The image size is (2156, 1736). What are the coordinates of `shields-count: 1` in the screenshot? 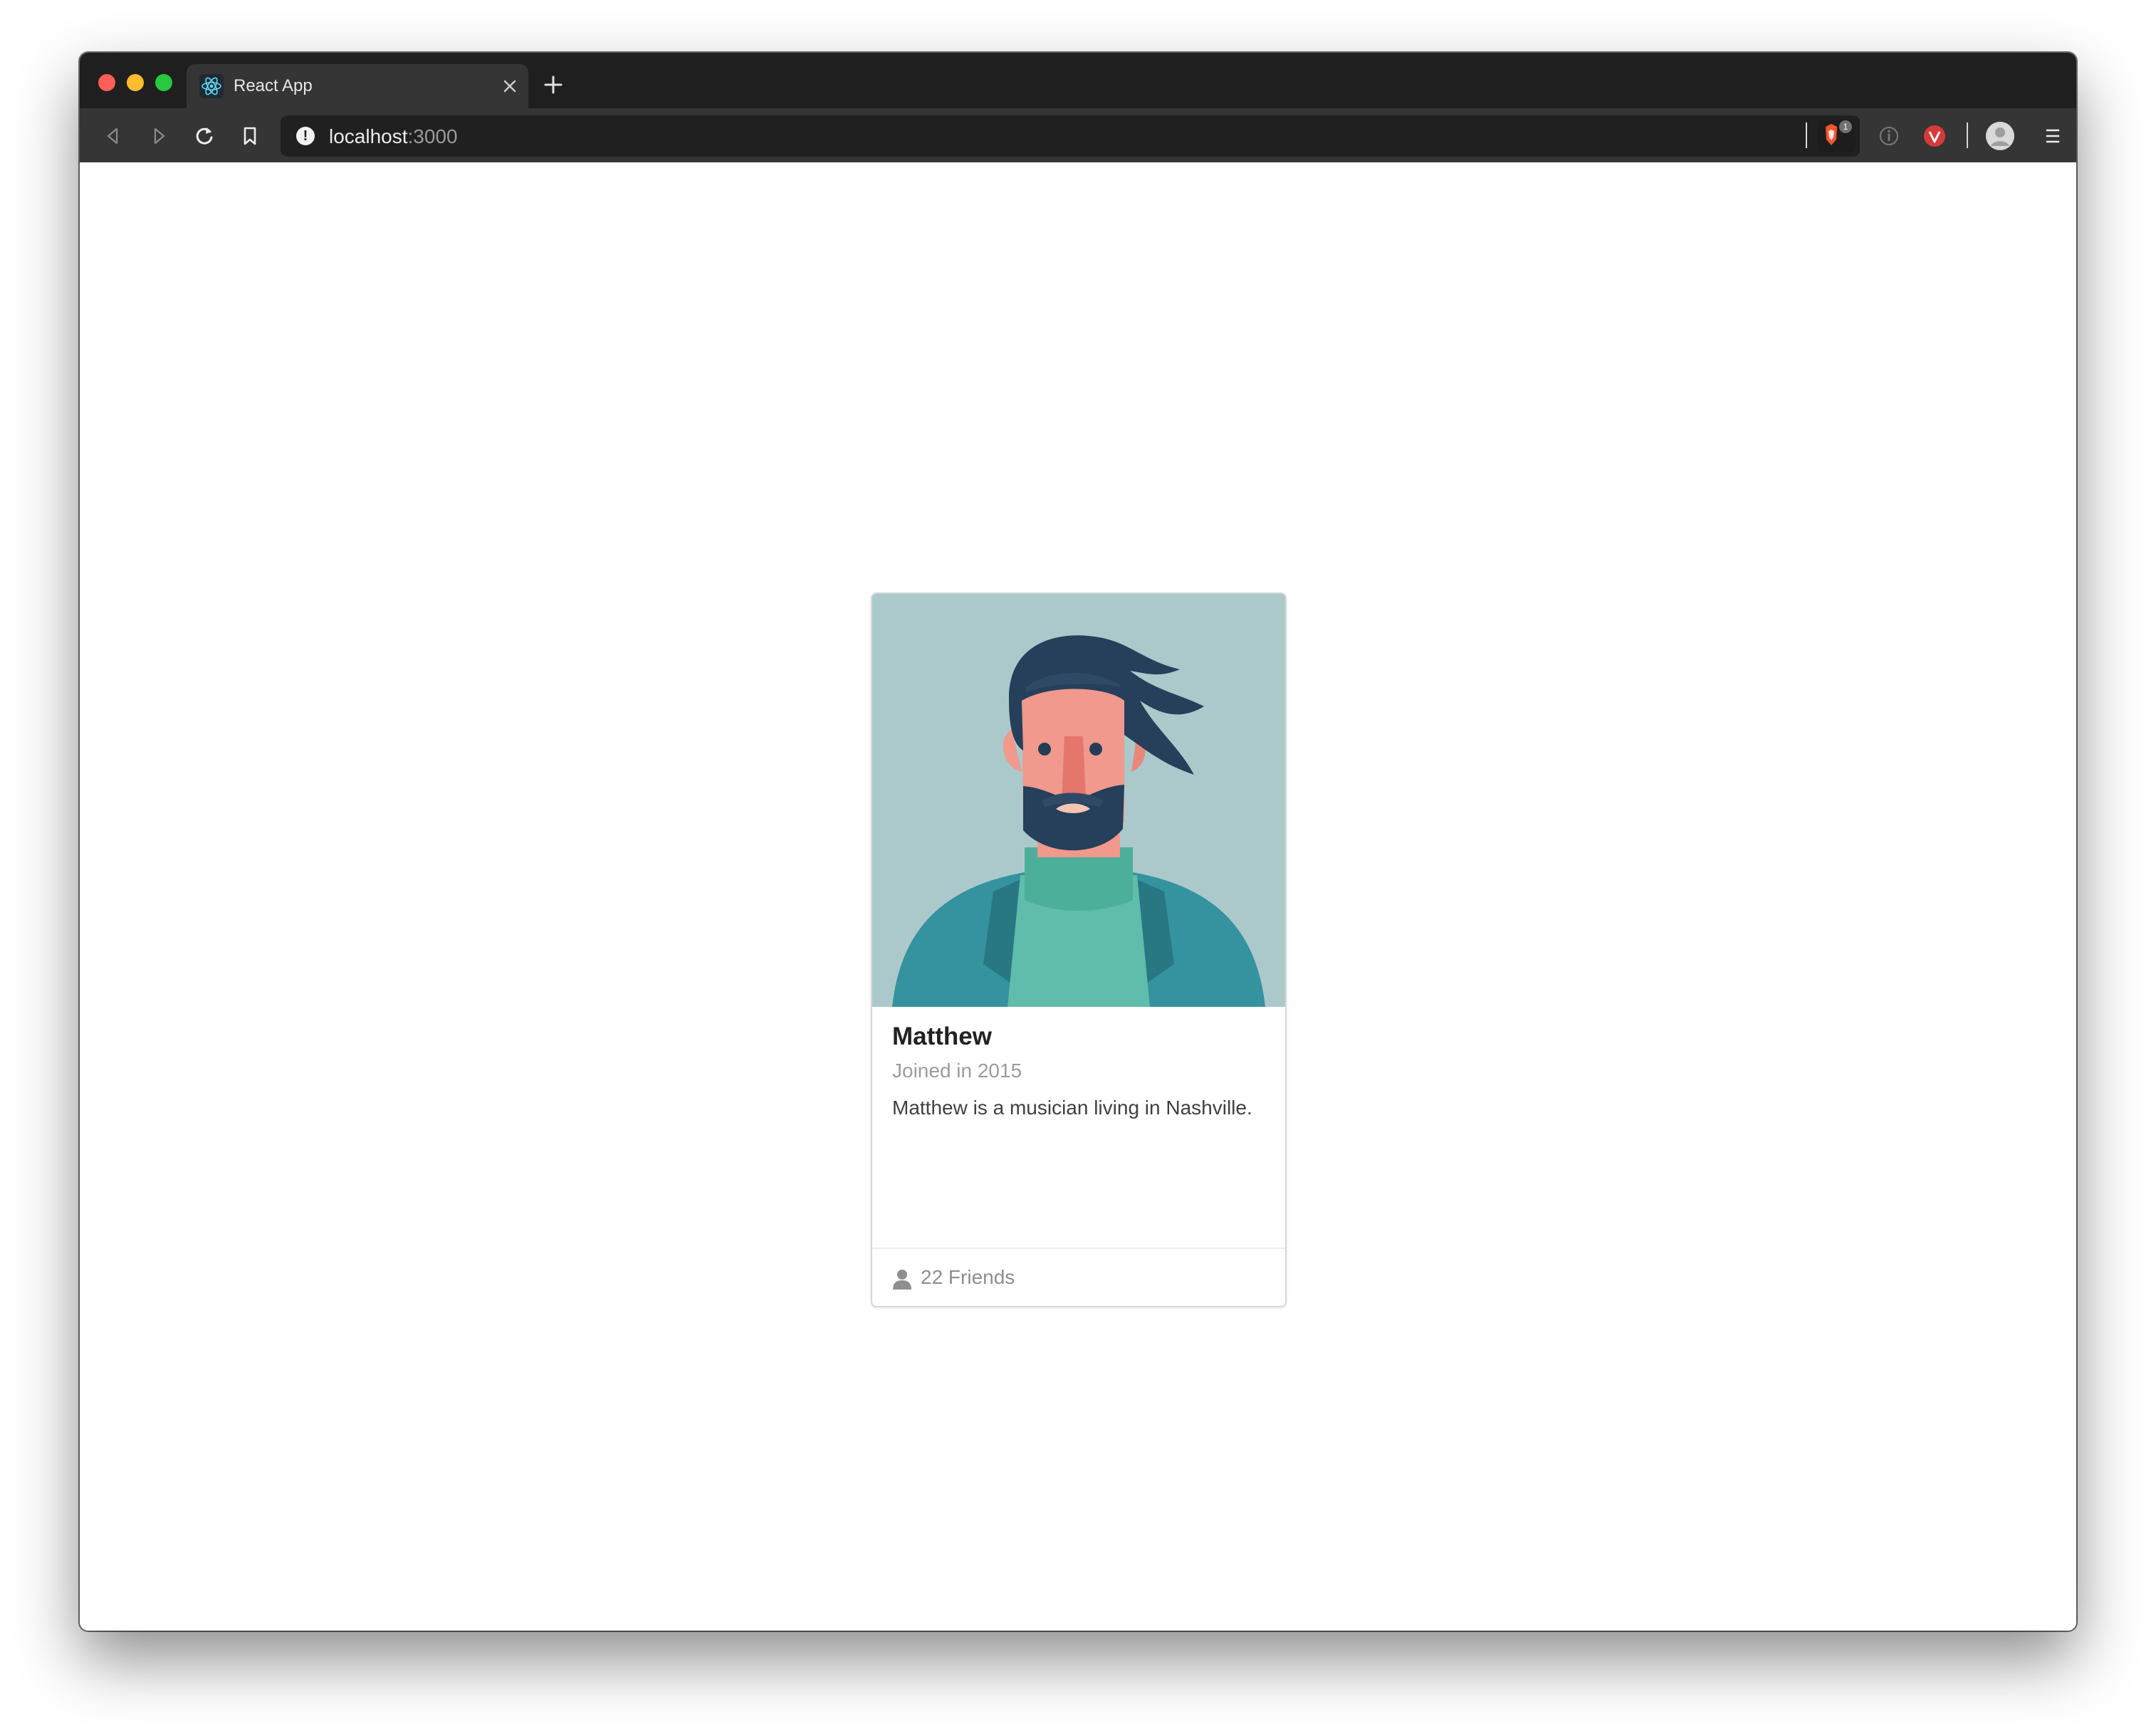 It's located at (1845, 127).